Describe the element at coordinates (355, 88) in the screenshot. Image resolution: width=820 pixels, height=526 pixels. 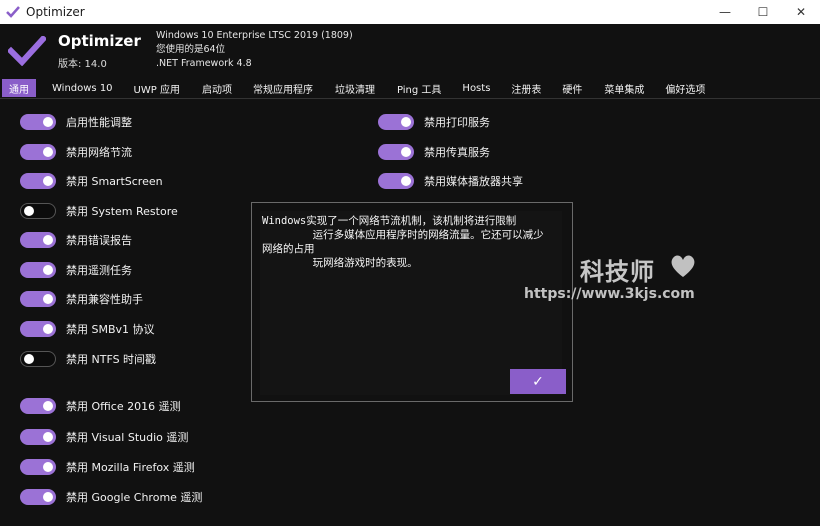
I see `tab-item: 垃圾清理` at that location.